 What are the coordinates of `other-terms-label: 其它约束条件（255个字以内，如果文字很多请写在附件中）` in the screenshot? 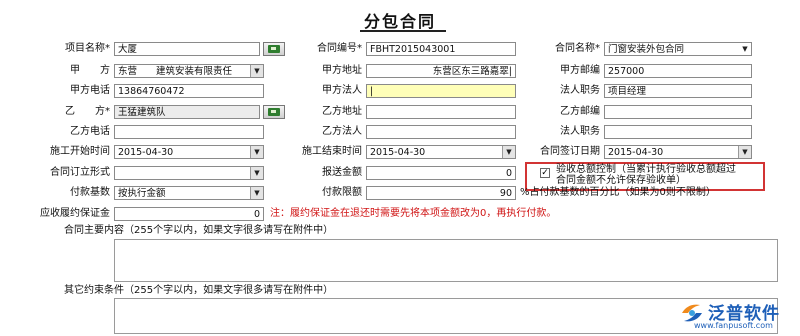 It's located at (199, 290).